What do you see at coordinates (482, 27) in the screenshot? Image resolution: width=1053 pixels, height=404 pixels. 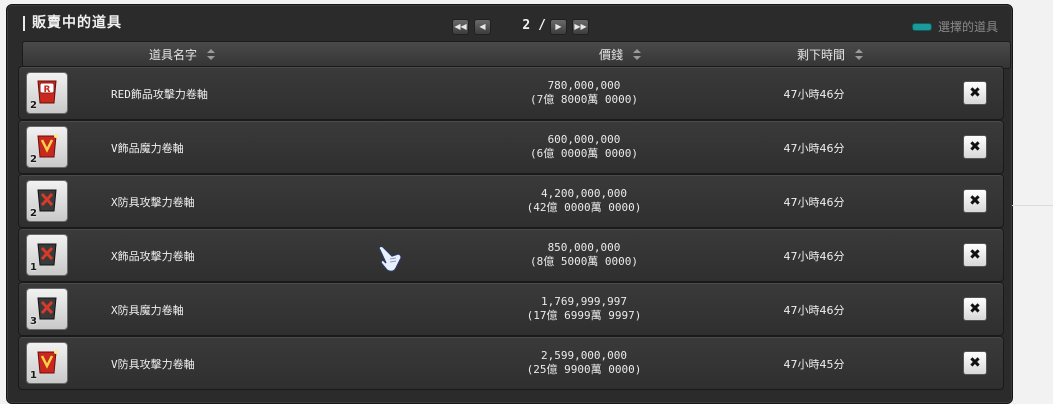 I see `prev-page-button: ◀` at bounding box center [482, 27].